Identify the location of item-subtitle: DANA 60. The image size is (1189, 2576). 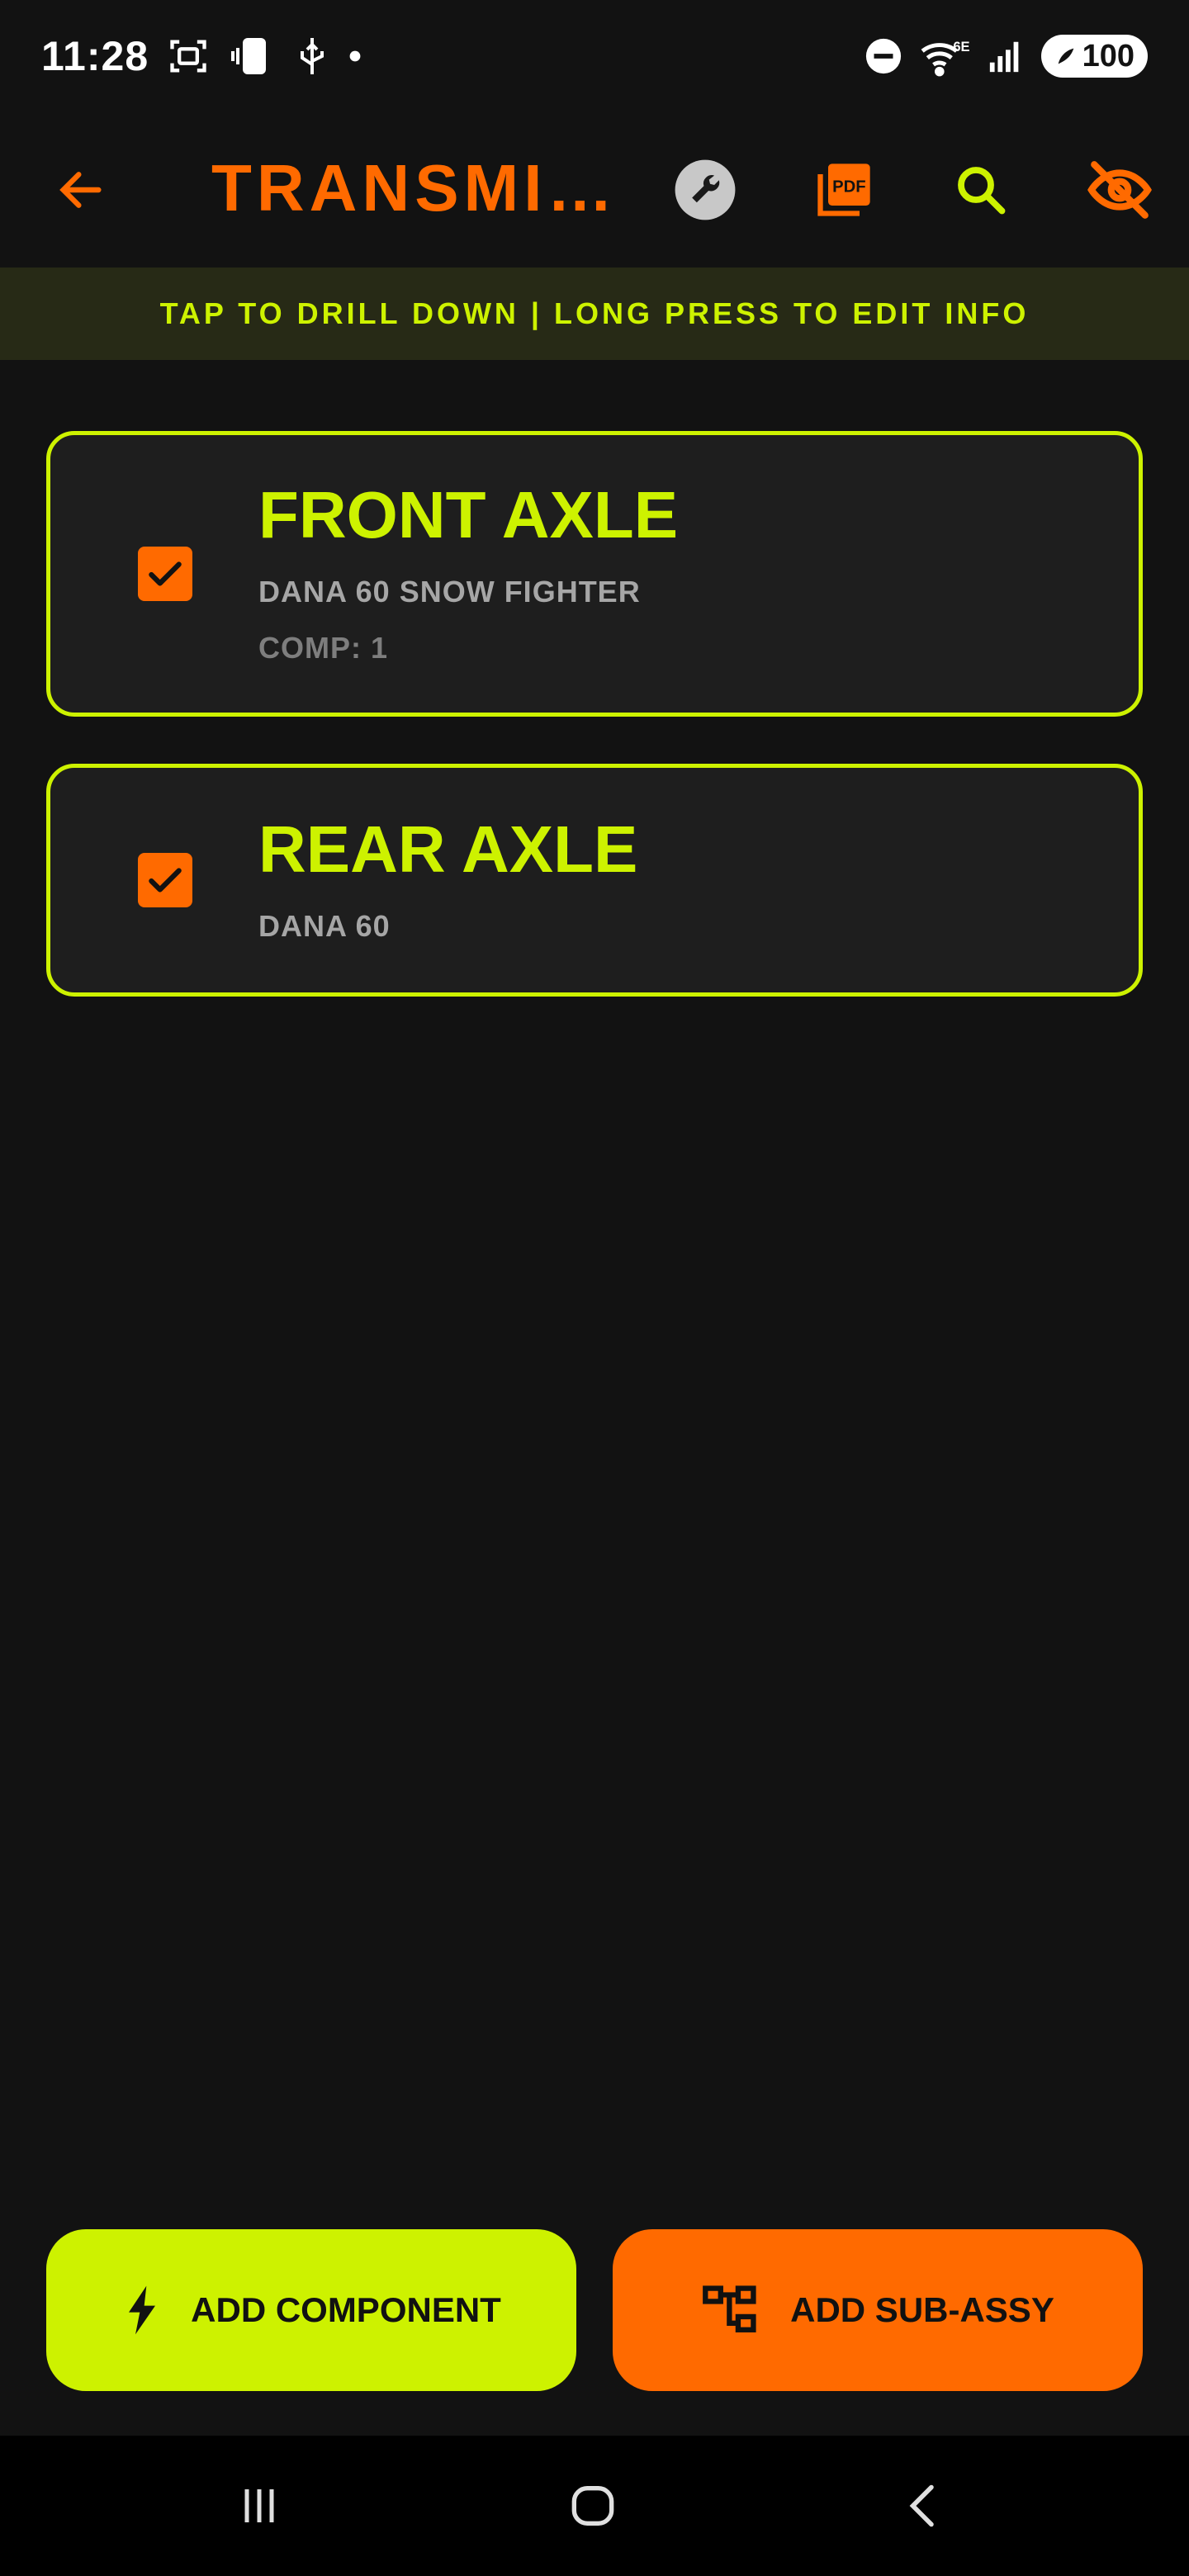
(324, 926).